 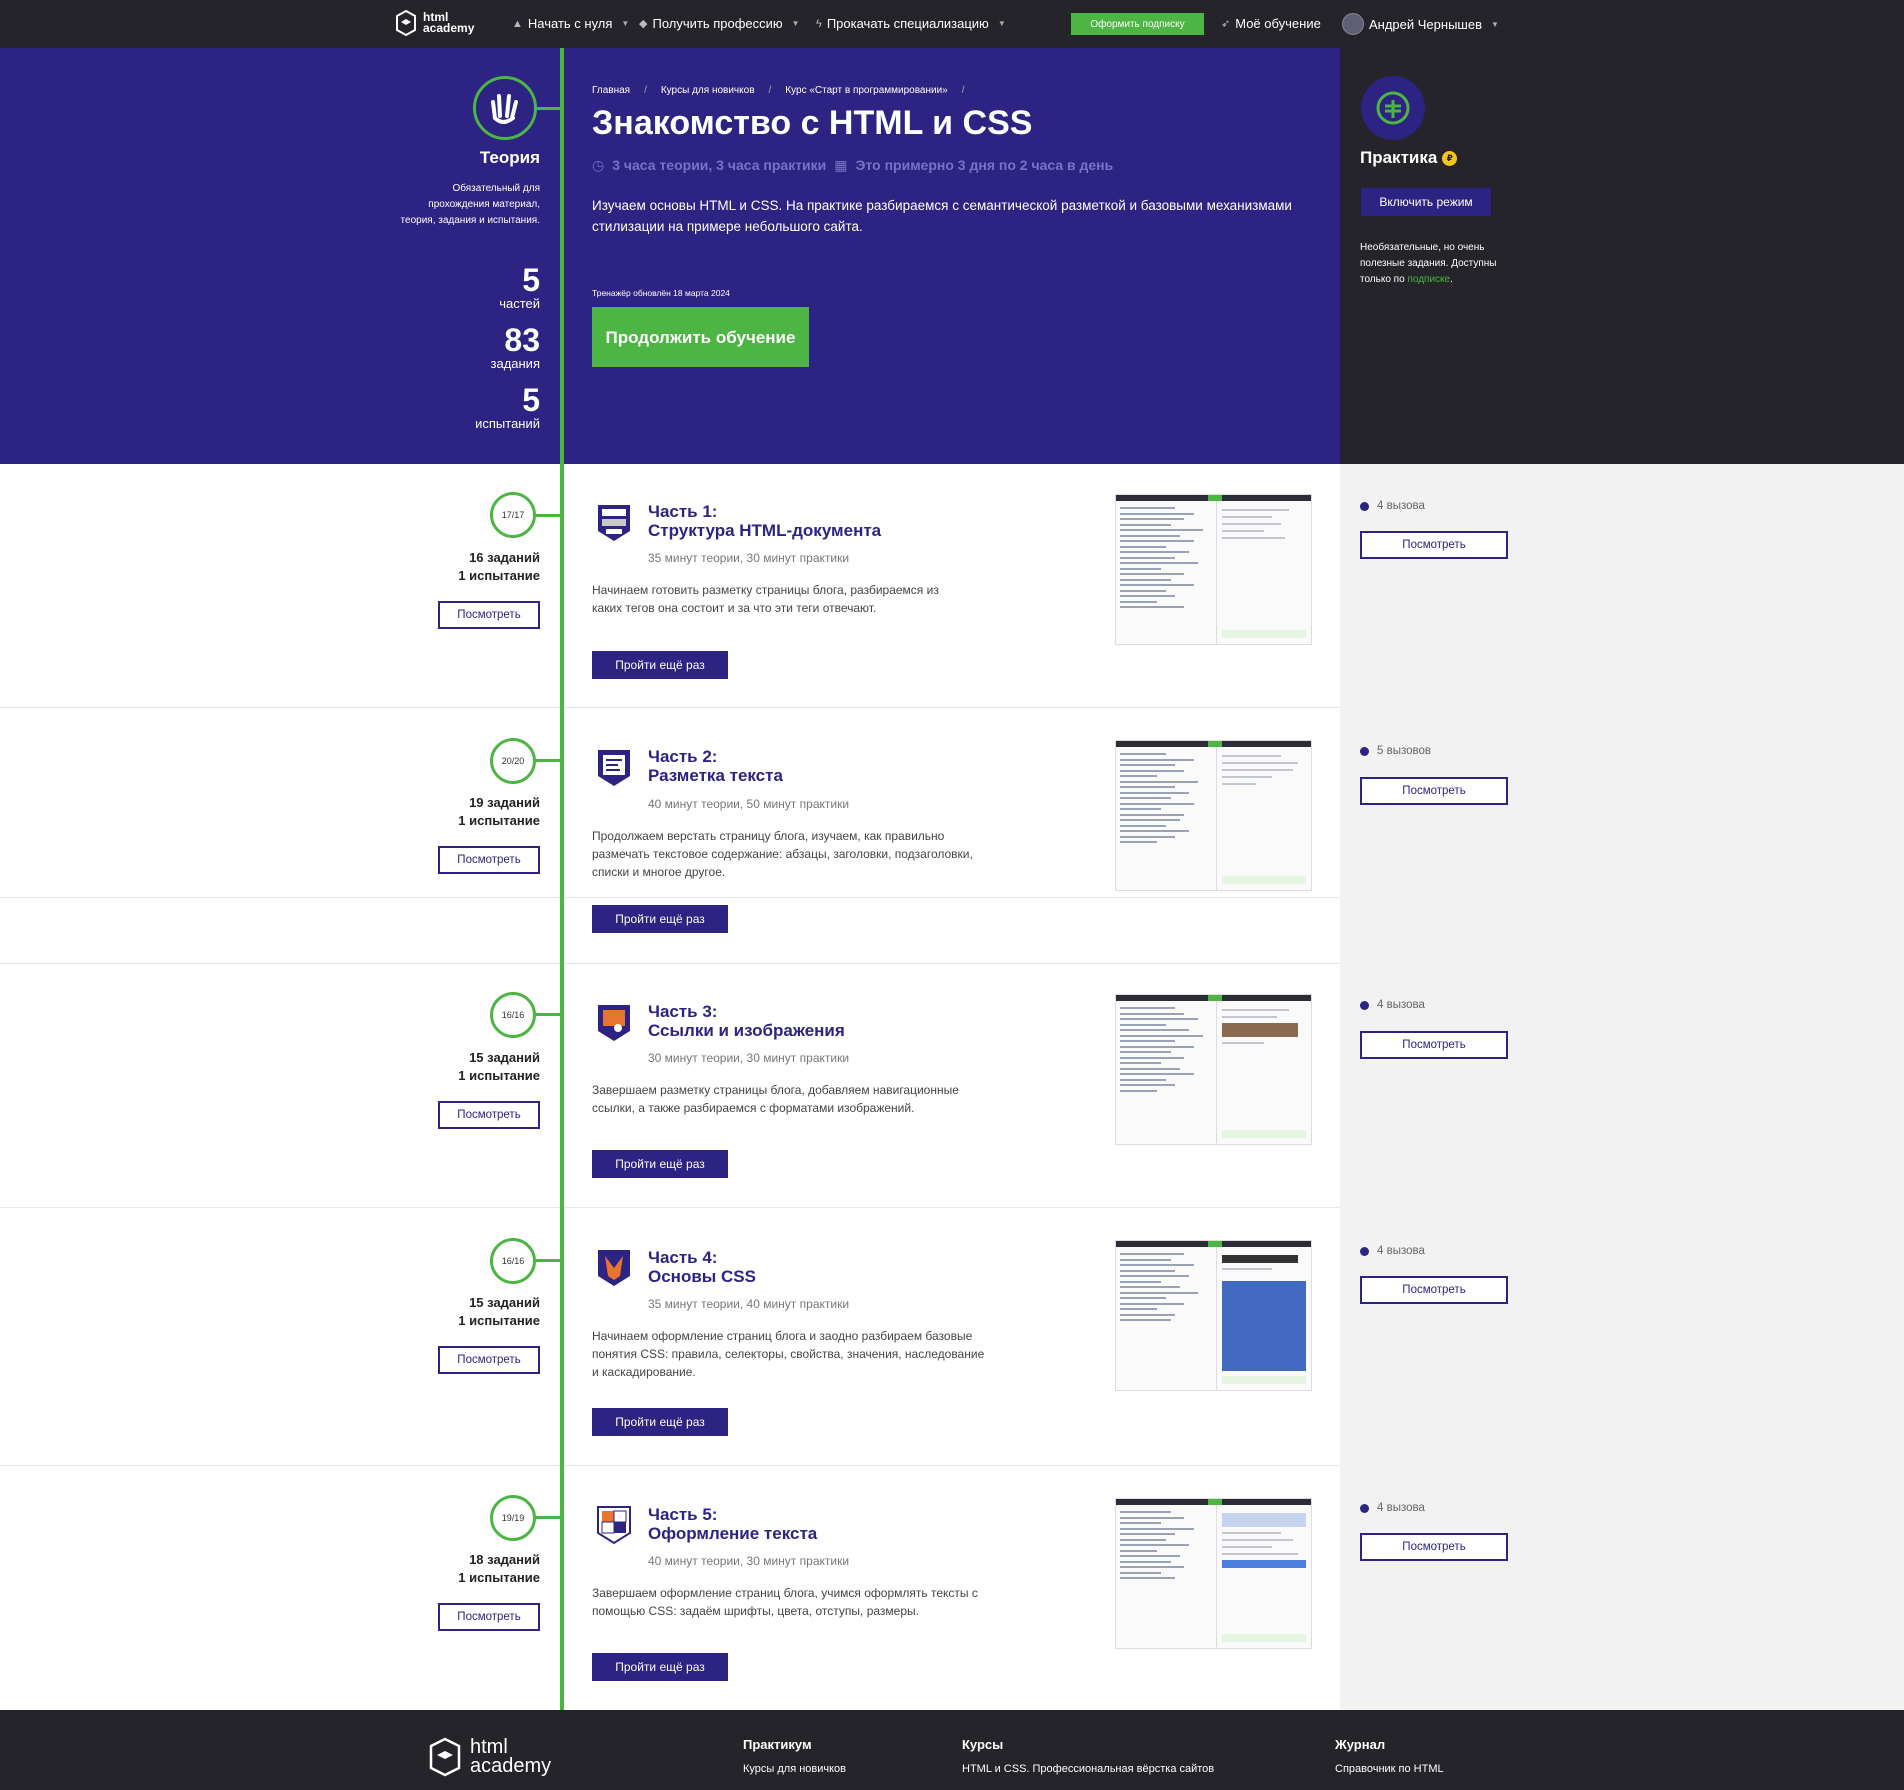 What do you see at coordinates (749, 1304) in the screenshot?
I see `part-time: 35 минут теории, 40 минут практики` at bounding box center [749, 1304].